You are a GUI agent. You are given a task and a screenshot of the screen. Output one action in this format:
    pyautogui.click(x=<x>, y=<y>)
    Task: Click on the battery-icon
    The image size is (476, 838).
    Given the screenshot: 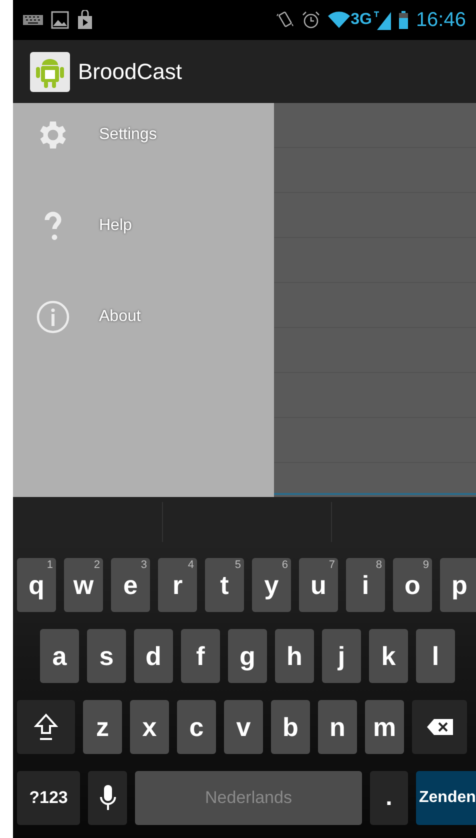 What is the action you would take?
    pyautogui.click(x=403, y=20)
    